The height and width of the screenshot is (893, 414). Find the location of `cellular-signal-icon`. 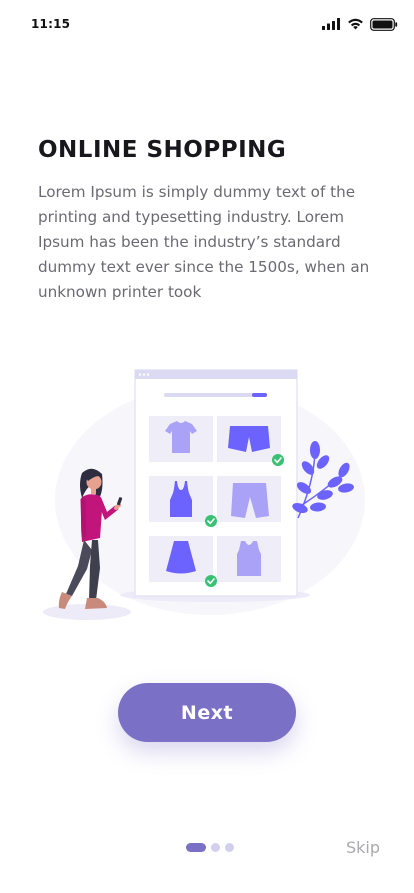

cellular-signal-icon is located at coordinates (331, 24).